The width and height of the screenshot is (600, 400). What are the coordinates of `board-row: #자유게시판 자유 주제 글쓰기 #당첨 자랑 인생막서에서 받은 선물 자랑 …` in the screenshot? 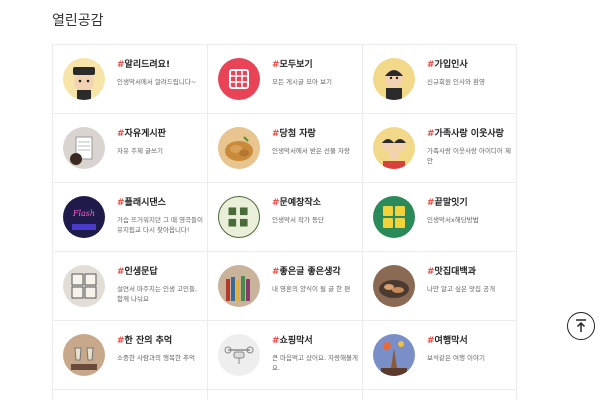 It's located at (284, 148).